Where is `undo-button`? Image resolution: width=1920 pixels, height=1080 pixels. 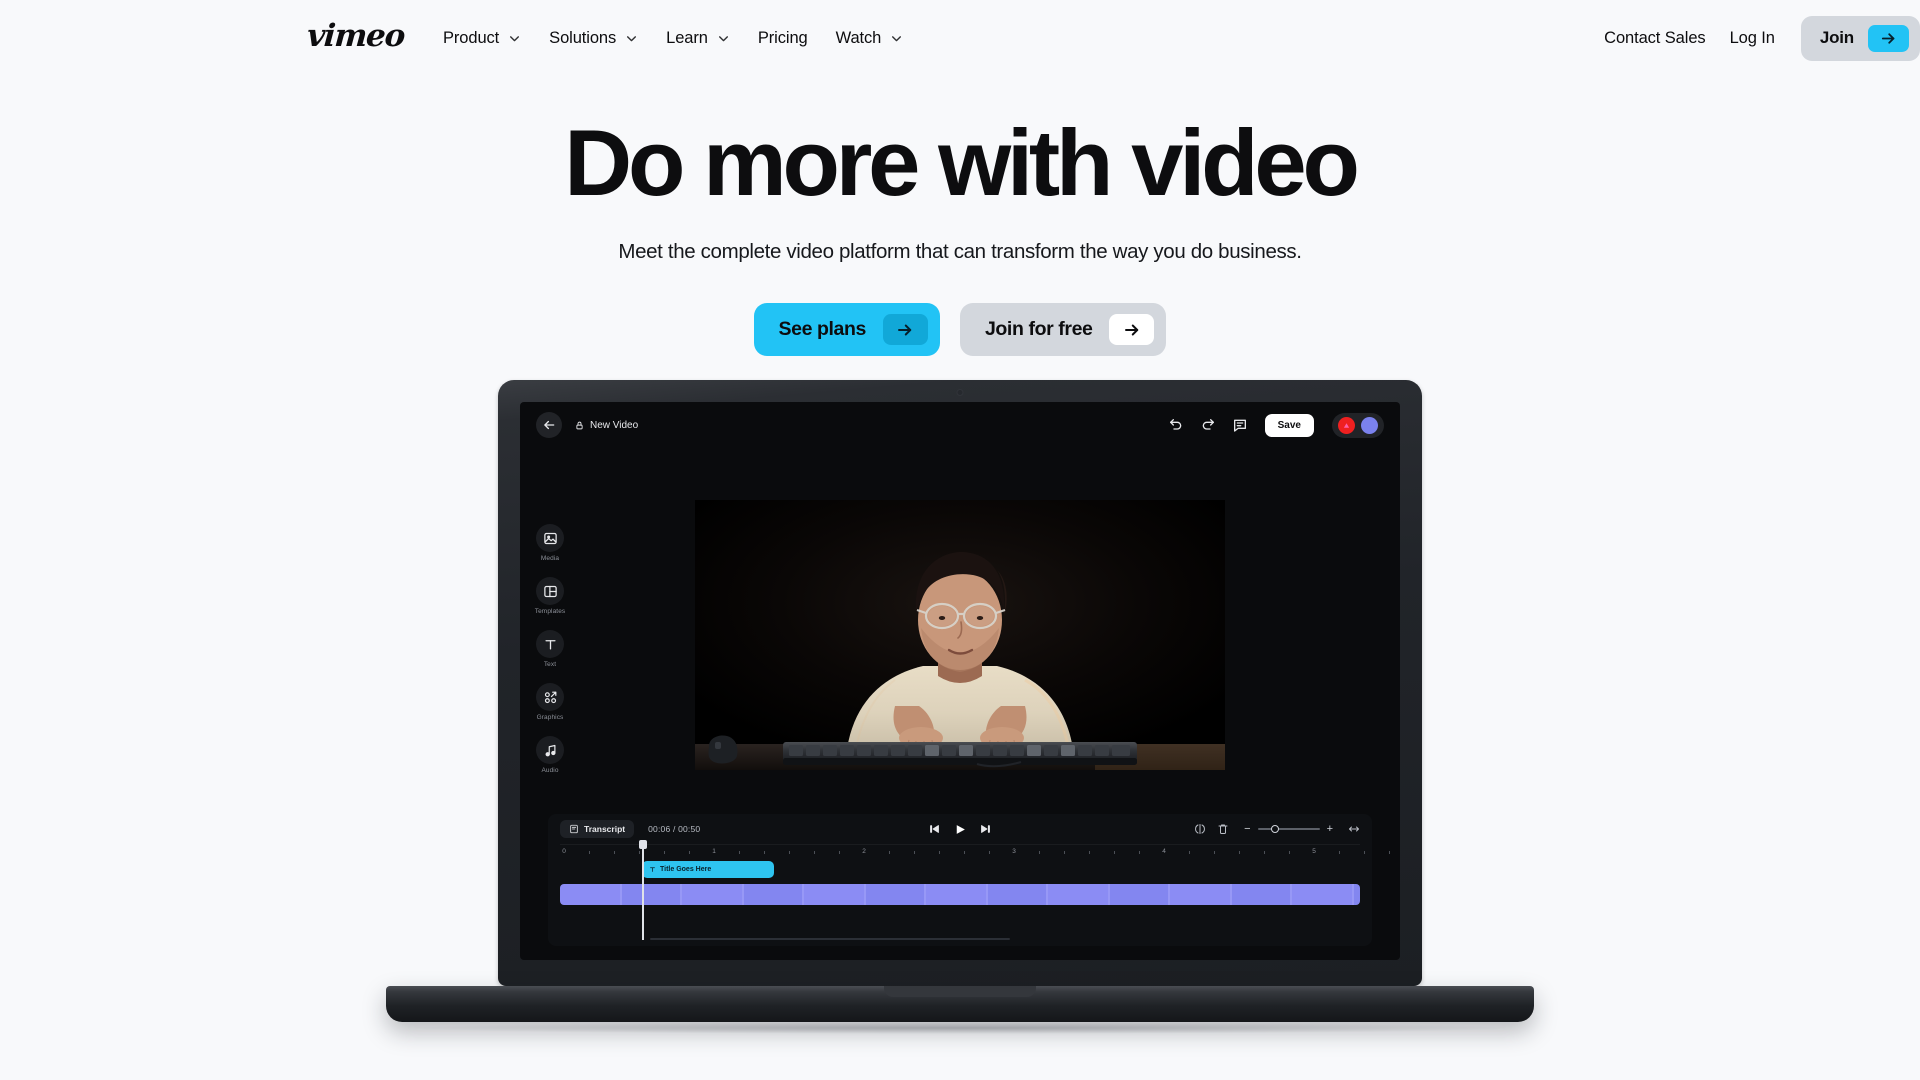 undo-button is located at coordinates (1176, 425).